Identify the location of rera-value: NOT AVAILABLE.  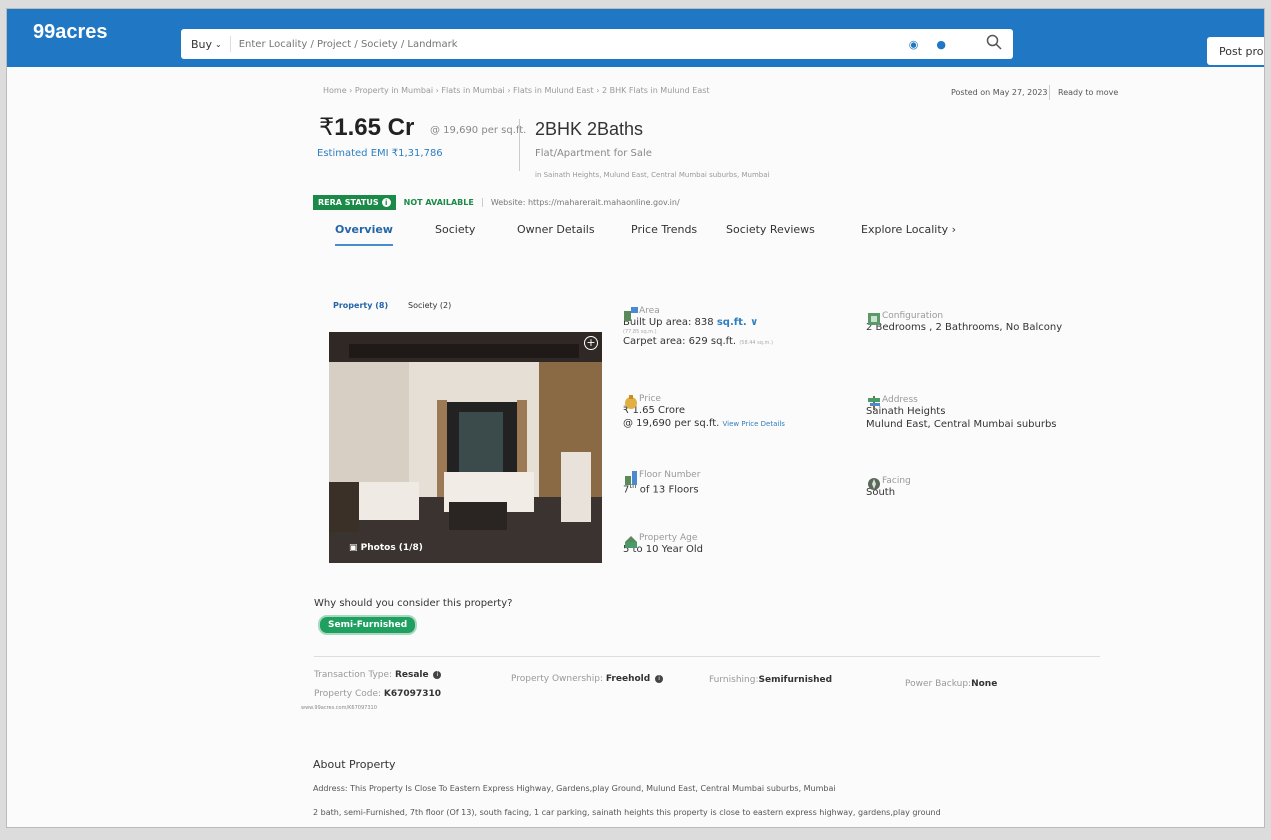
(438, 202).